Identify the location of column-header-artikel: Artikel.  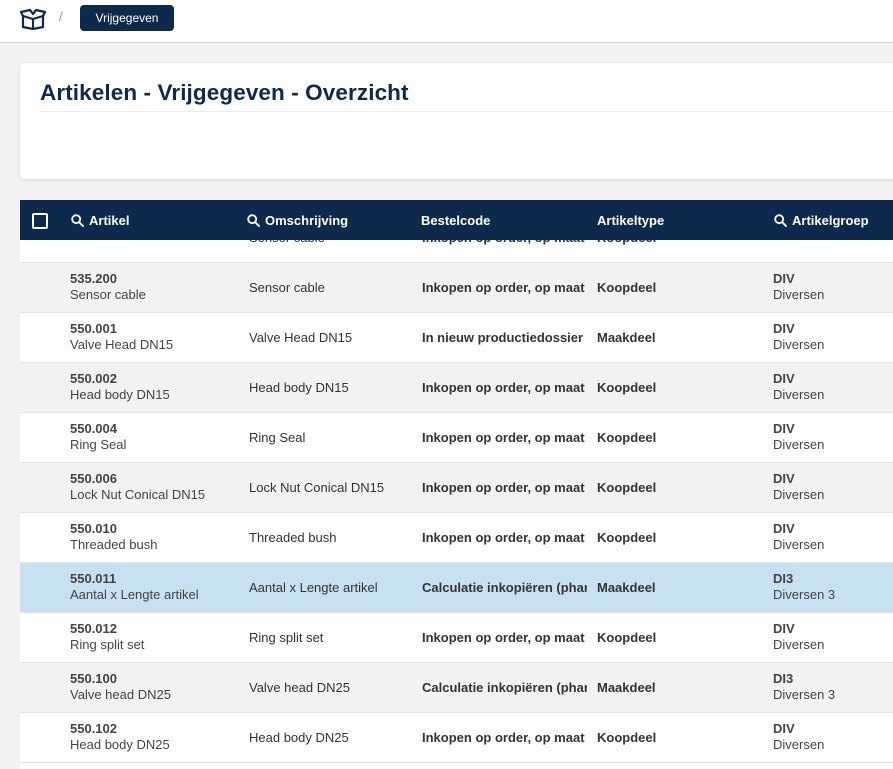
(100, 220).